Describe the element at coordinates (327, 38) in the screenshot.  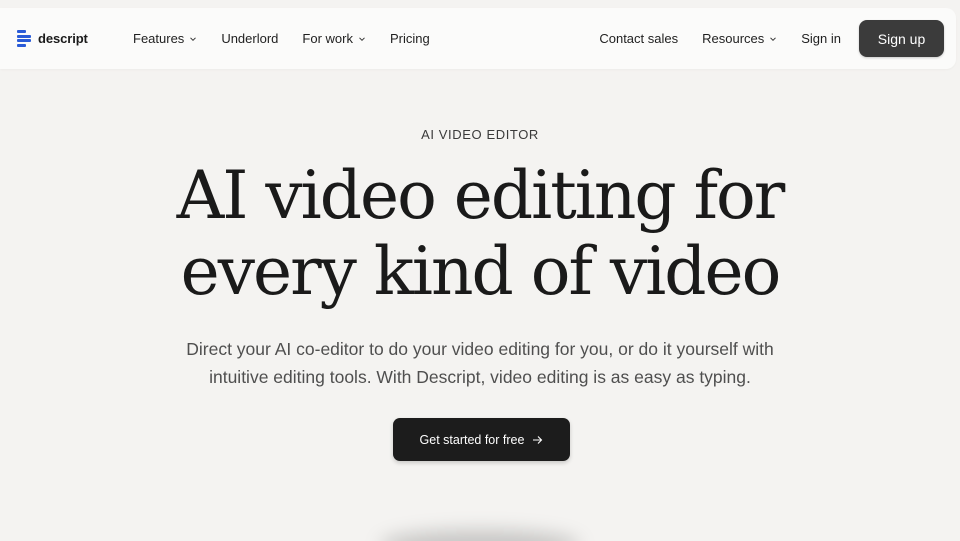
I see `nav-item-label: For work` at that location.